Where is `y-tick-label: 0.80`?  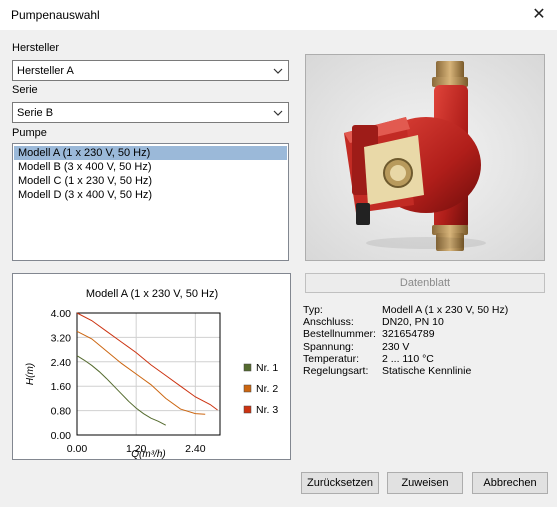 y-tick-label: 0.80 is located at coordinates (61, 412).